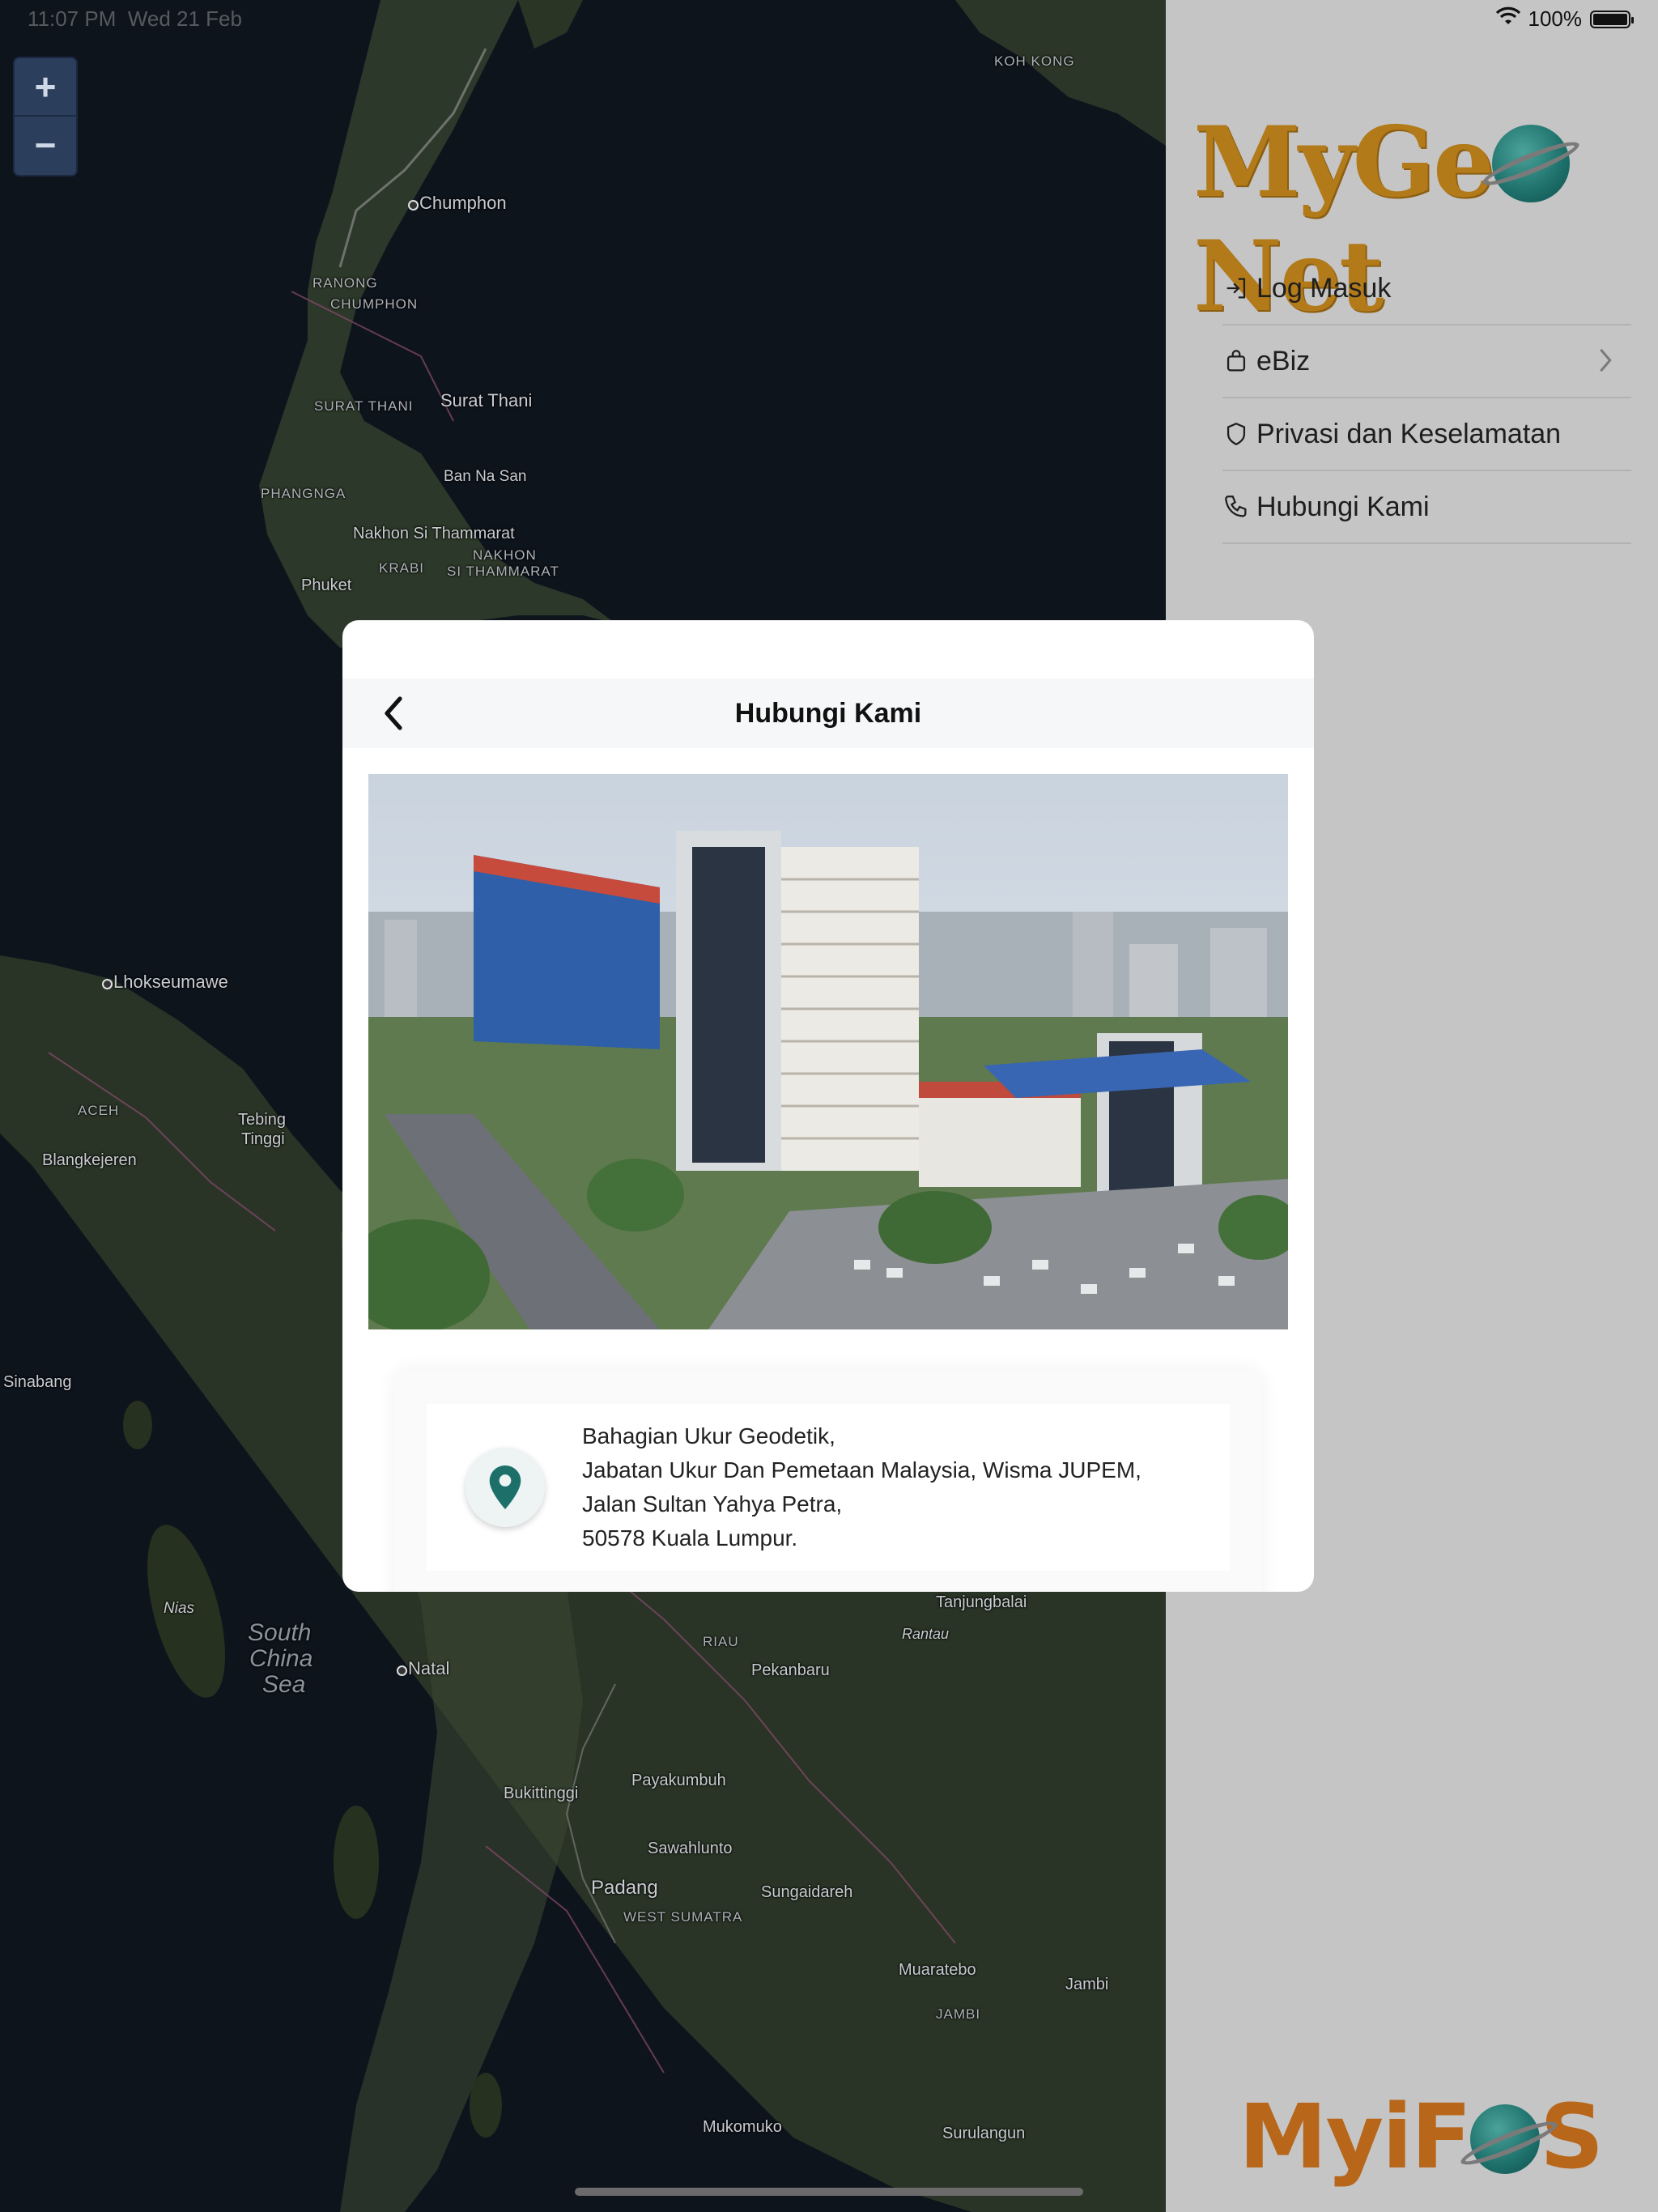 This screenshot has height=2212, width=1658. I want to click on map-label-sawahlunto: Sawahlunto, so click(690, 1848).